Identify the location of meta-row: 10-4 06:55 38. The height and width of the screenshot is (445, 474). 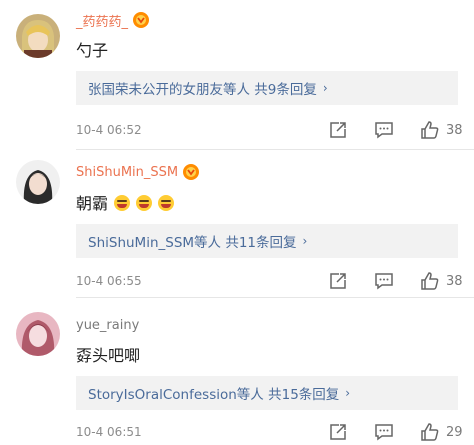
(271, 281).